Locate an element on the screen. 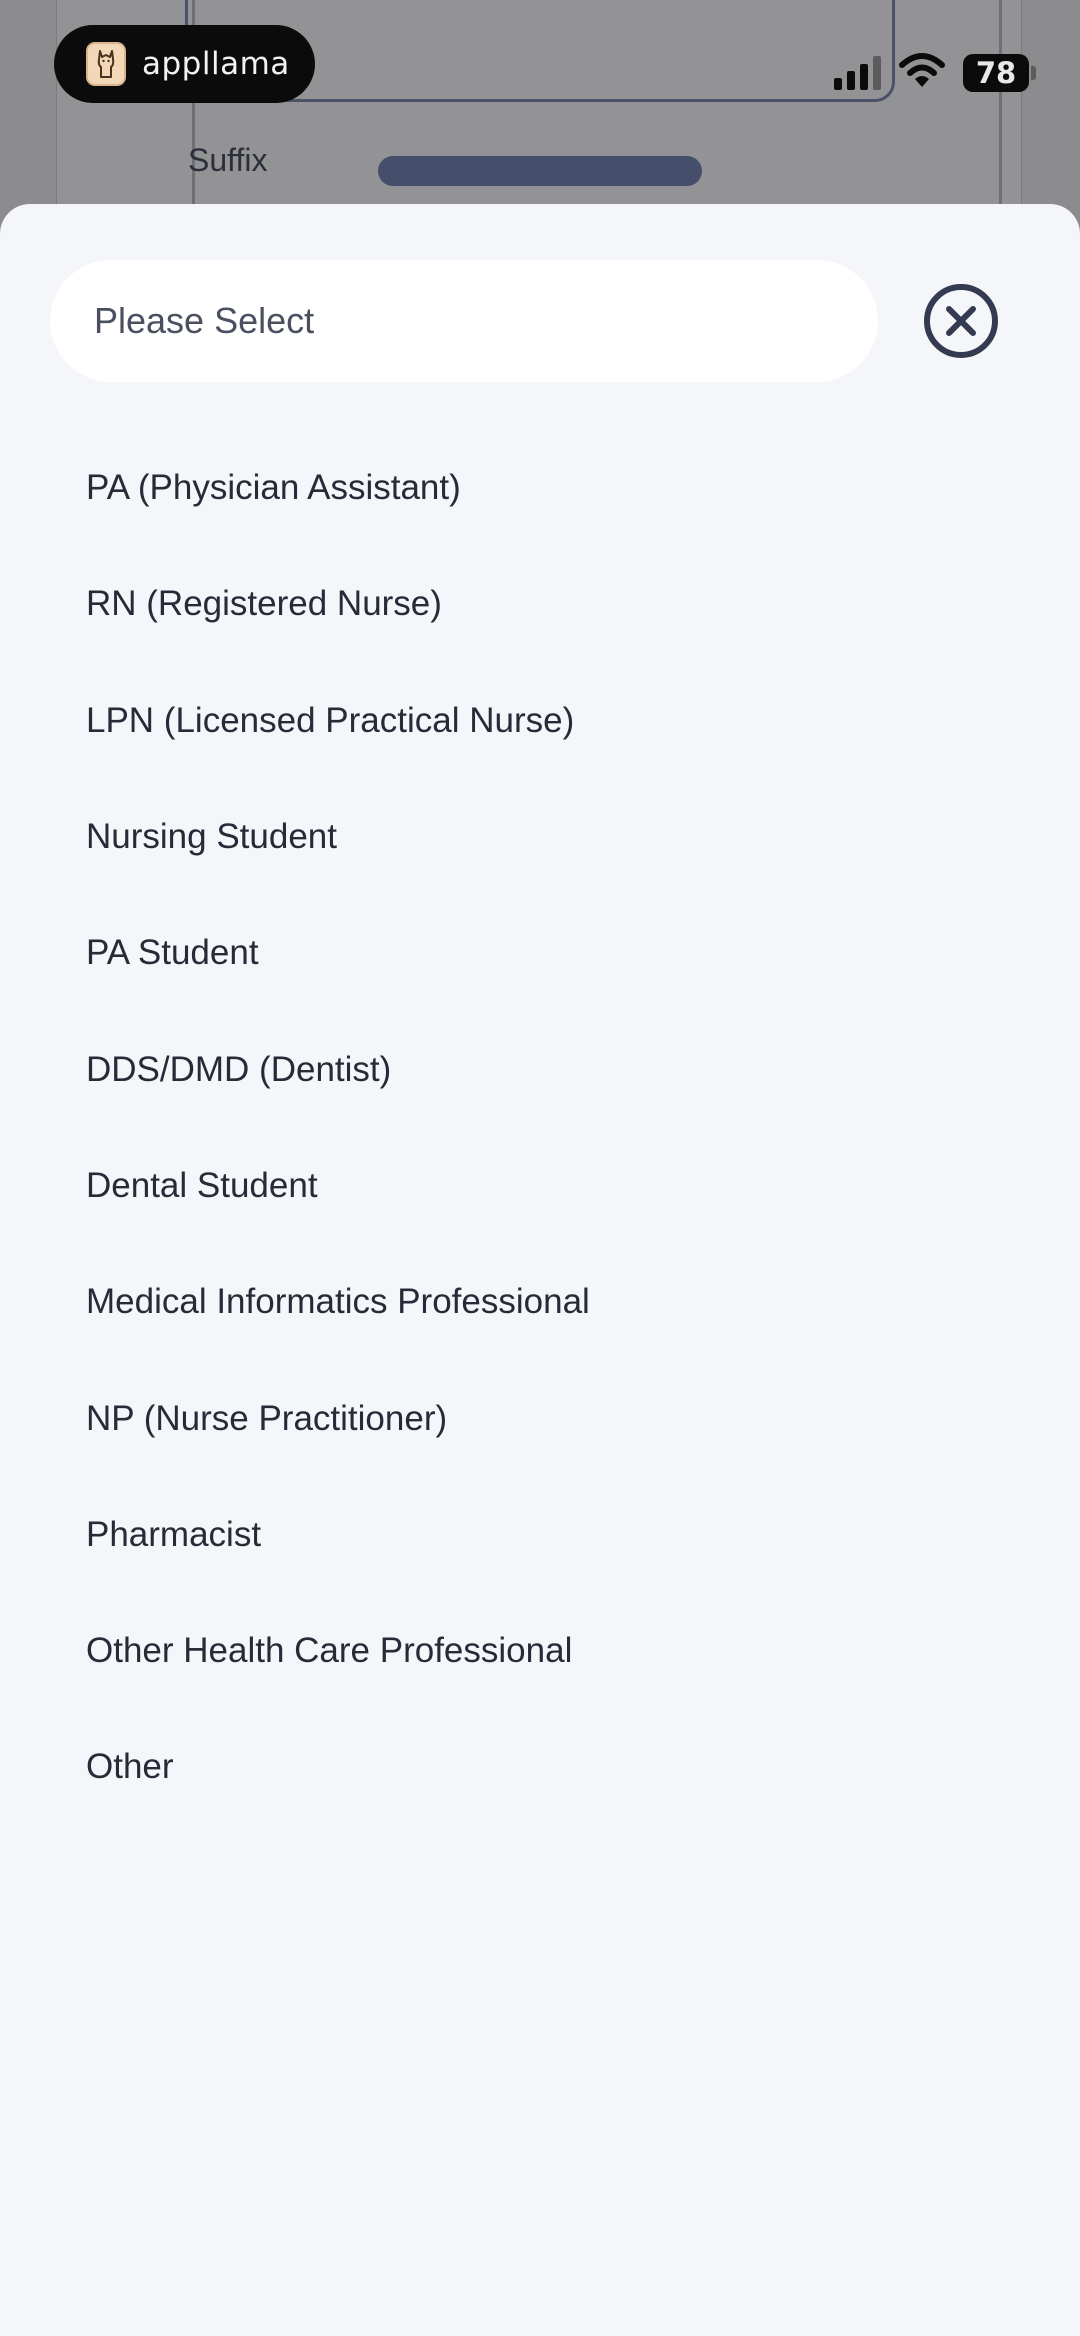 The image size is (1080, 2336). option-medical-informatics-professional: Medical Informatics Professional is located at coordinates (540, 1302).